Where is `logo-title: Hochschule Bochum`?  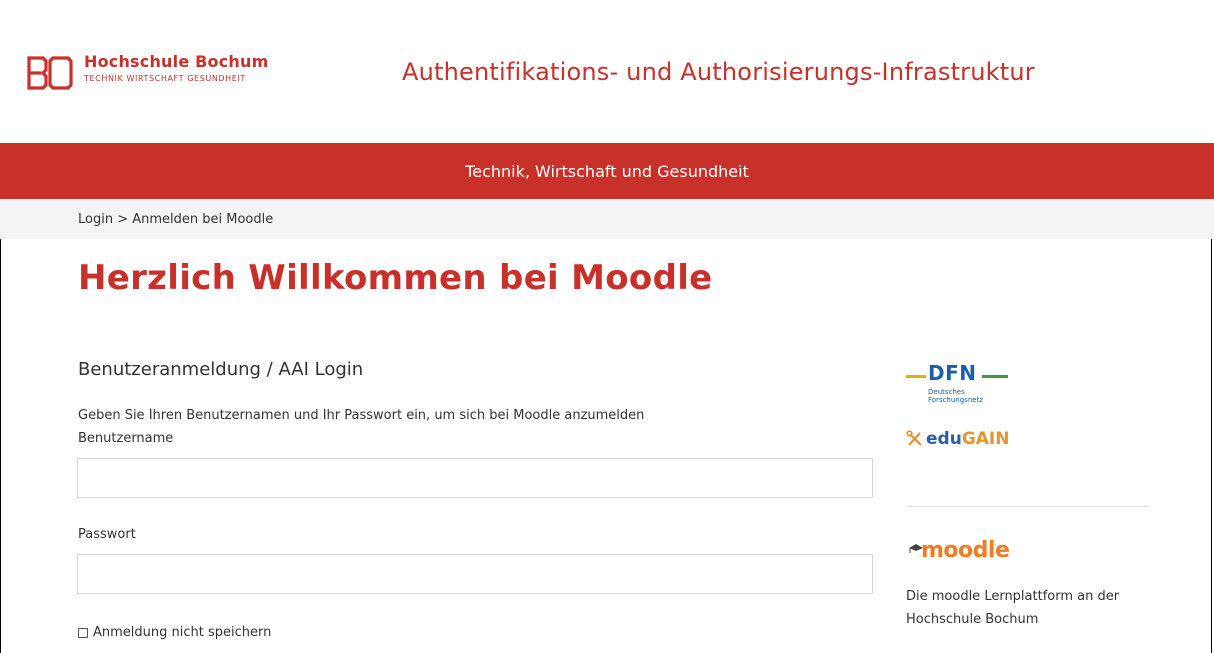 logo-title: Hochschule Bochum is located at coordinates (176, 61).